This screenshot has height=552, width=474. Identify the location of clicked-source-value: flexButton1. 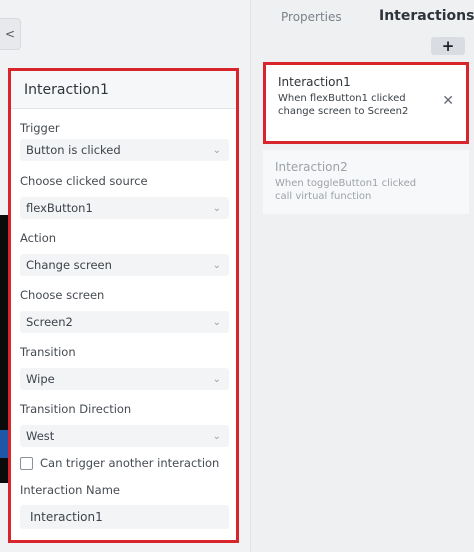
(59, 208).